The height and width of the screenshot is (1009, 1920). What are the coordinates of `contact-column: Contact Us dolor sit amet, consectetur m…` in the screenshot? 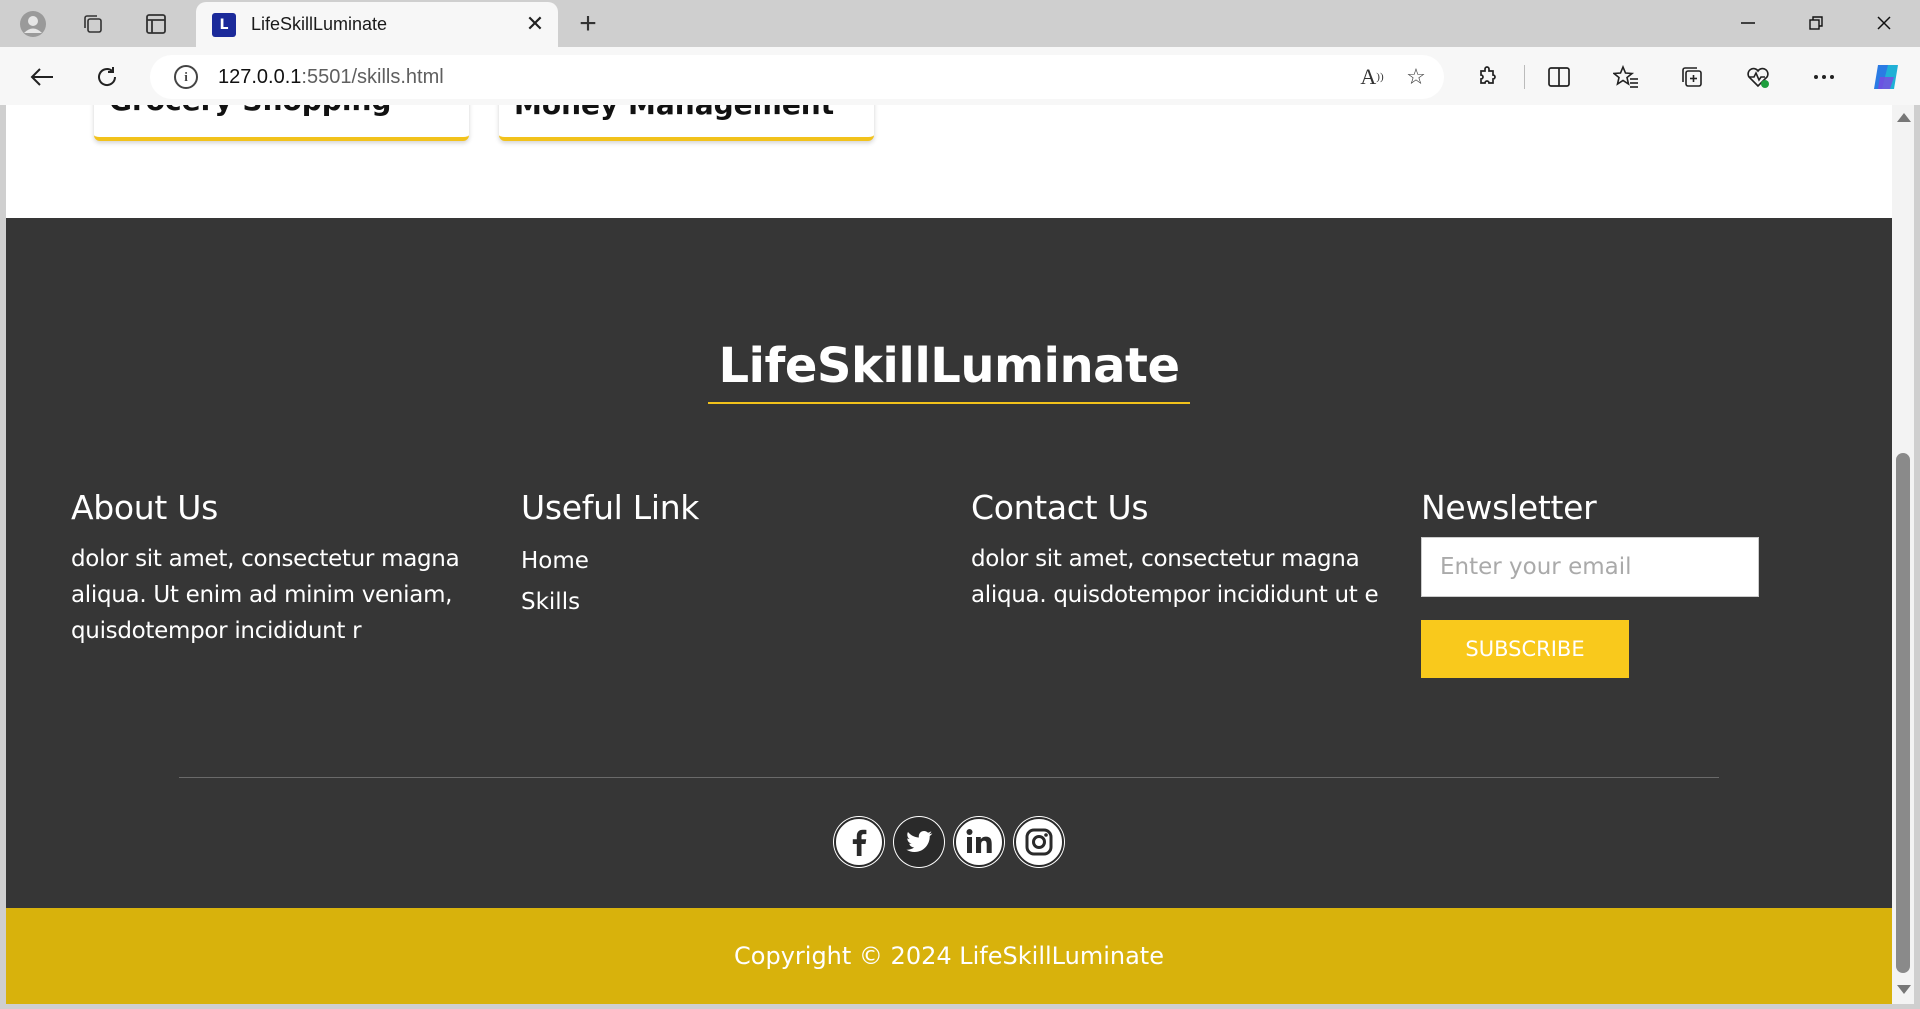 It's located at (1176, 550).